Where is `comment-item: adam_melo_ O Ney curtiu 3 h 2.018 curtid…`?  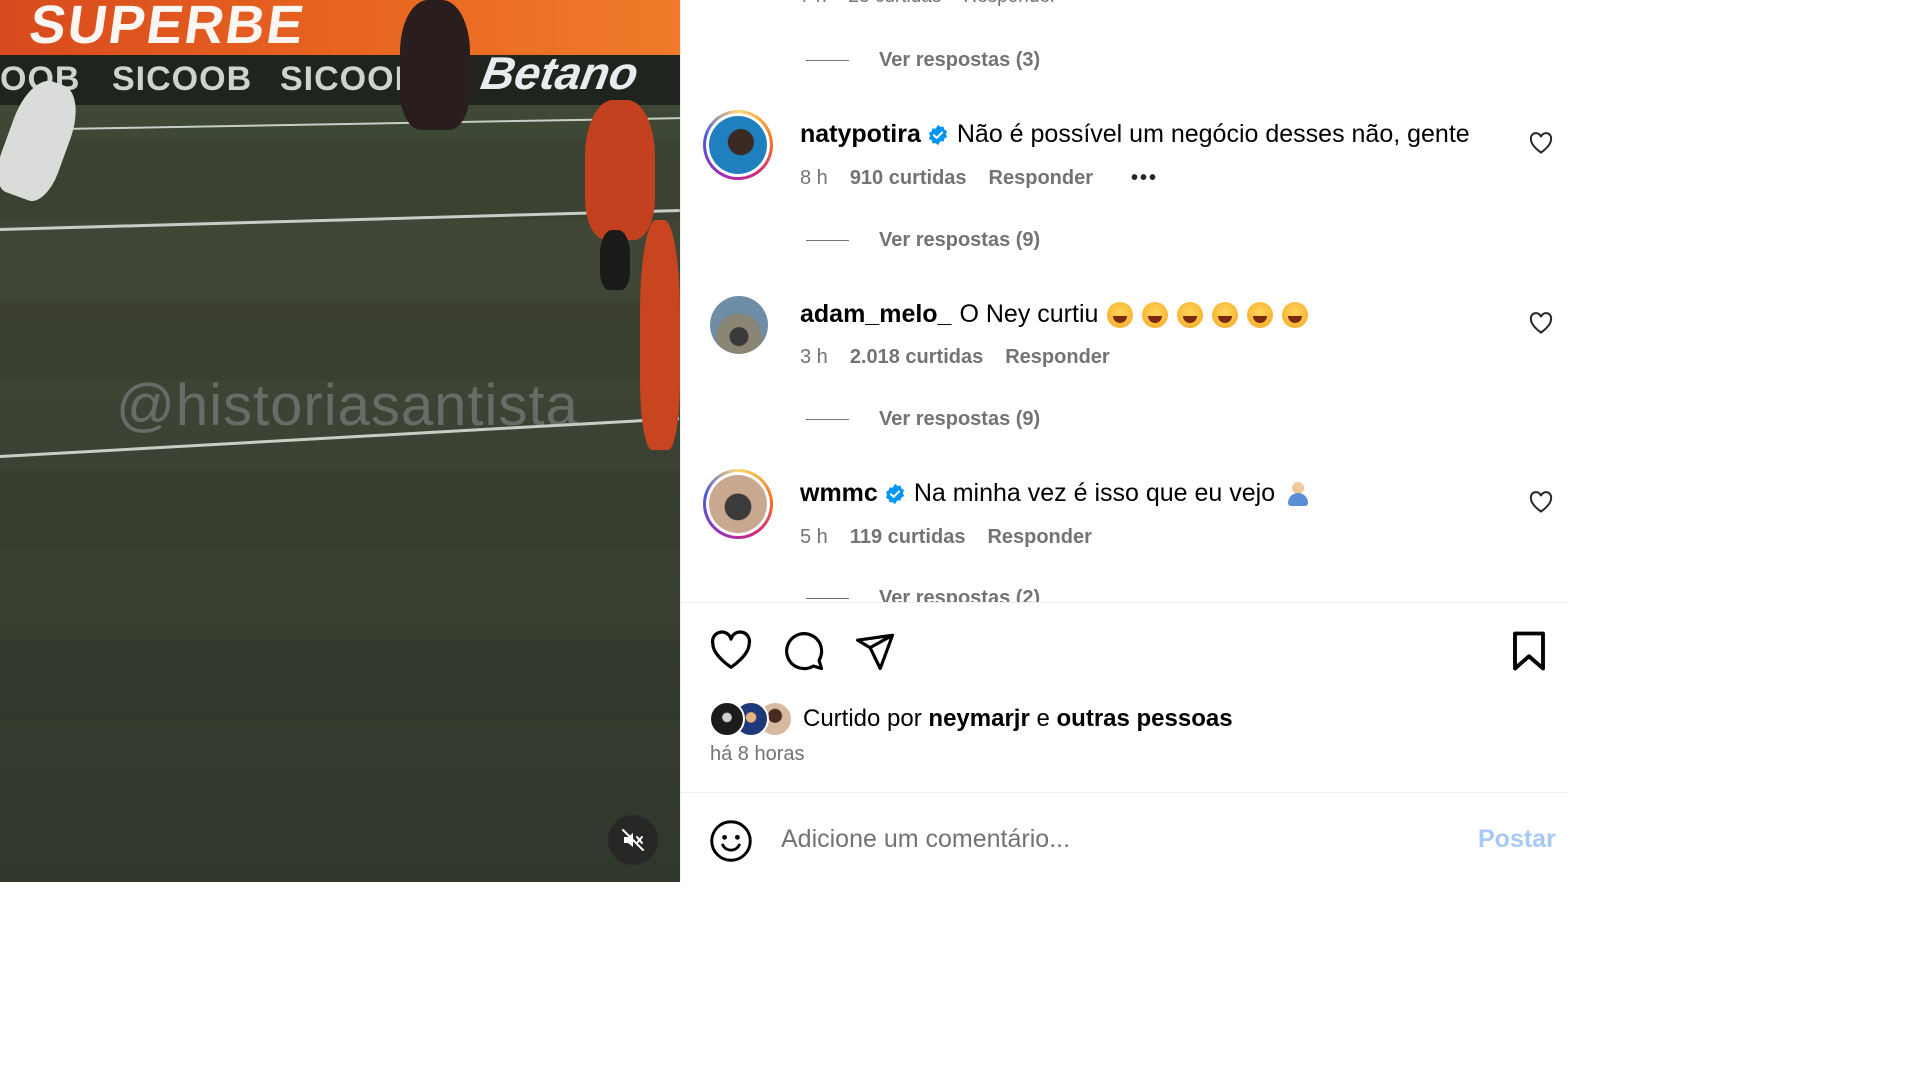 comment-item: adam_melo_ O Ney curtiu 3 h 2.018 curtid… is located at coordinates (1124, 350).